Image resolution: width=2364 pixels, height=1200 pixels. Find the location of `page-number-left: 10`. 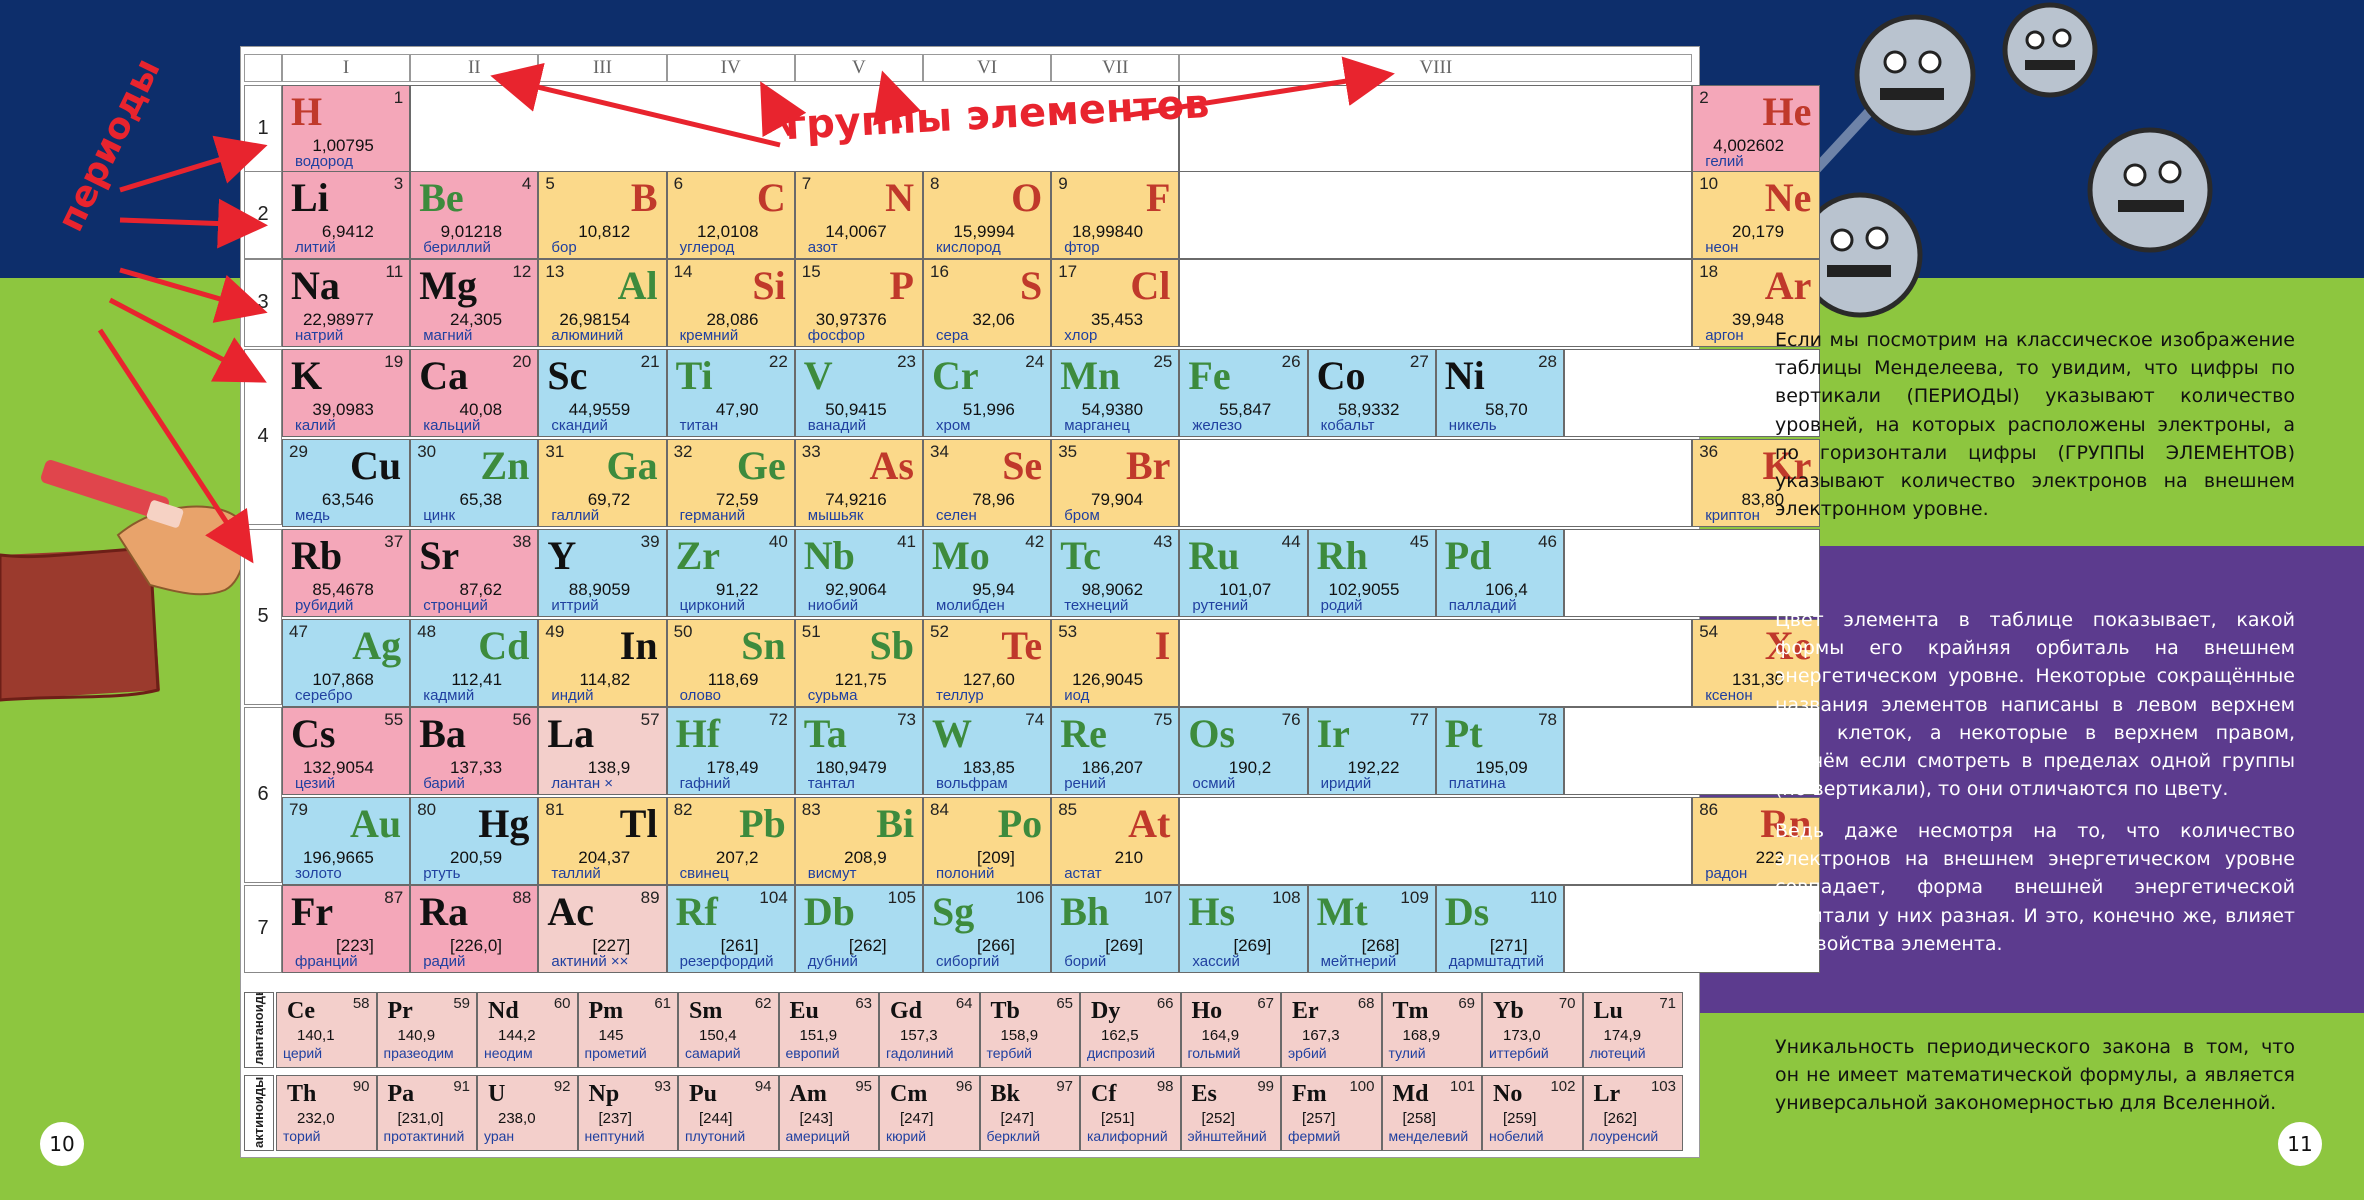

page-number-left: 10 is located at coordinates (62, 1144).